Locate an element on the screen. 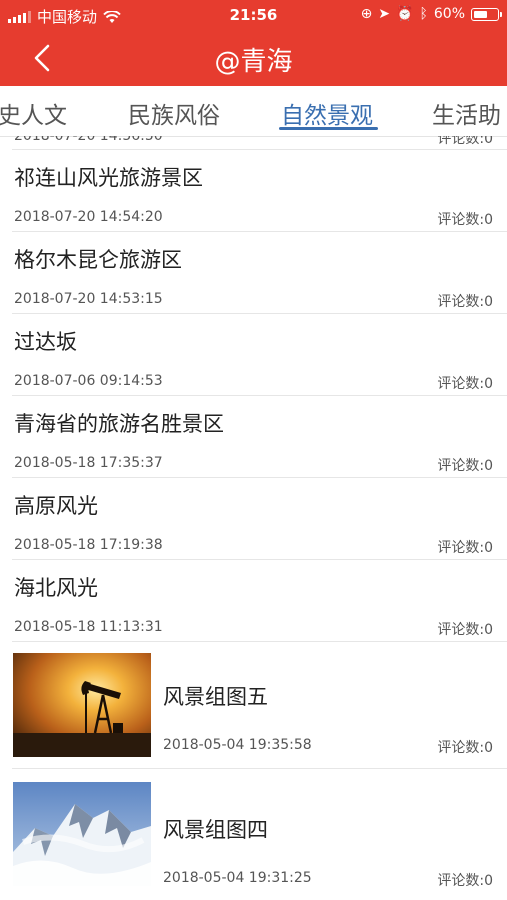 This screenshot has width=507, height=900. item-title: 格尔木昆仑旅游区 is located at coordinates (98, 260).